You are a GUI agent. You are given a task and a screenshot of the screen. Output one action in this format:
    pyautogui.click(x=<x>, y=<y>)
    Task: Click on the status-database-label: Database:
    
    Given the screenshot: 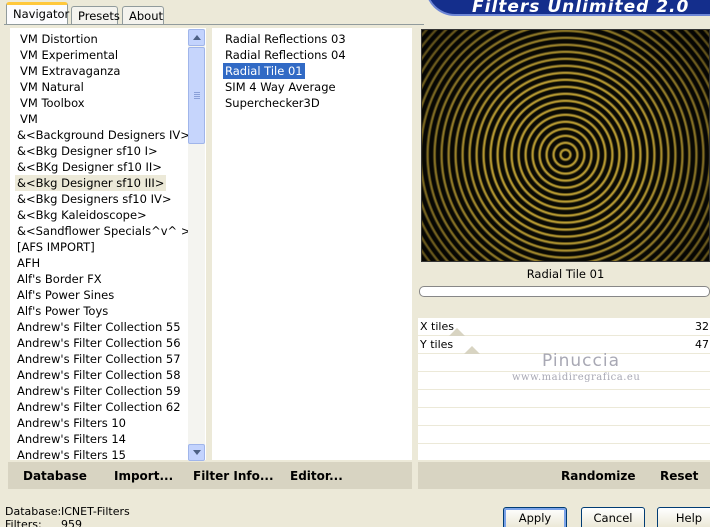 What is the action you would take?
    pyautogui.click(x=33, y=511)
    